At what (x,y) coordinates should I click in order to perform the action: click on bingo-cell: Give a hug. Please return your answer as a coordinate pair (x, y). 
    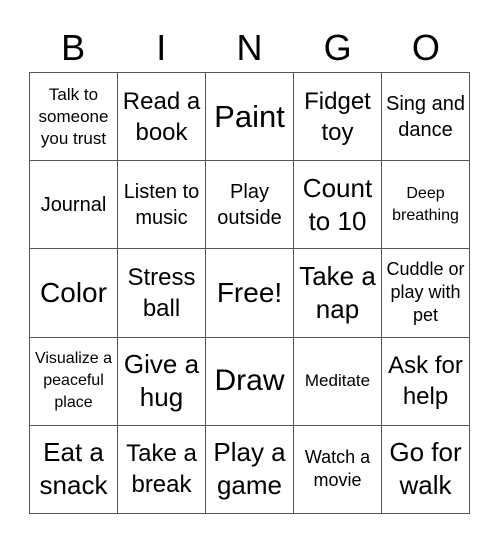
    Looking at the image, I should click on (162, 381).